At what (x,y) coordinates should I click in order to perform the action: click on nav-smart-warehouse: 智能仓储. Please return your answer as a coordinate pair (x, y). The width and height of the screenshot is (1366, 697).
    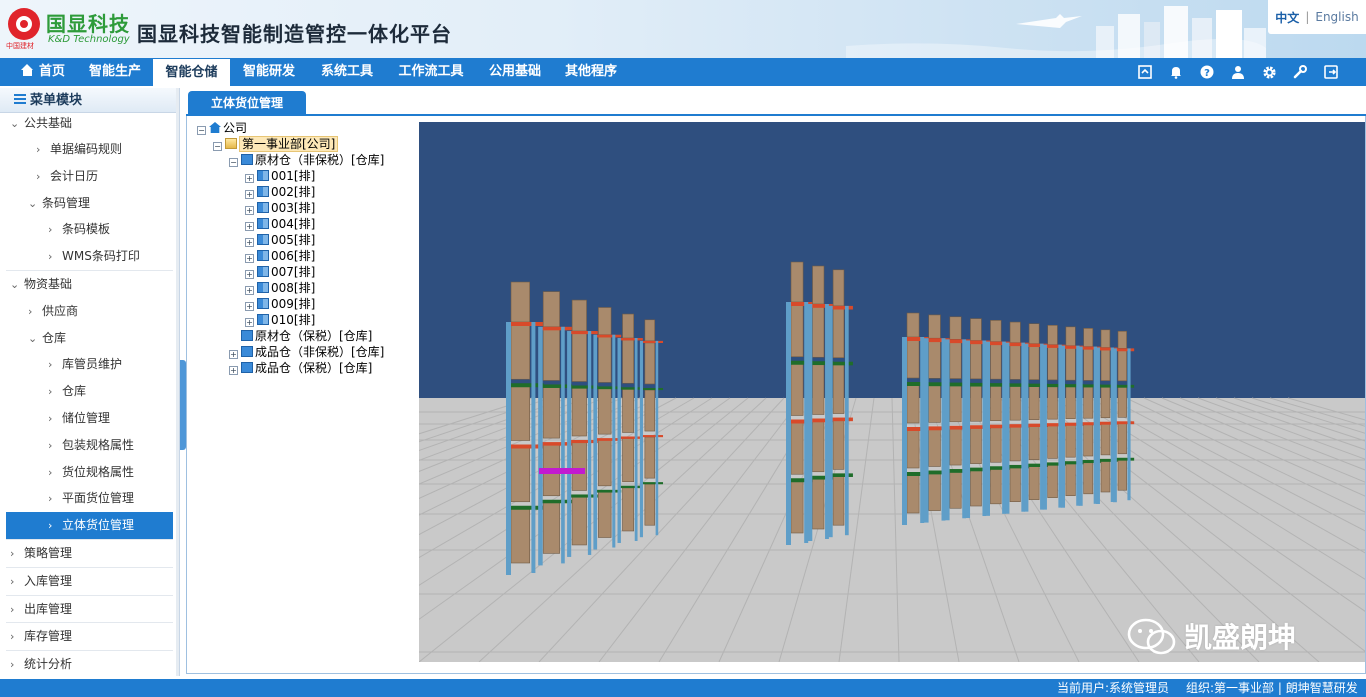
    Looking at the image, I should click on (191, 72).